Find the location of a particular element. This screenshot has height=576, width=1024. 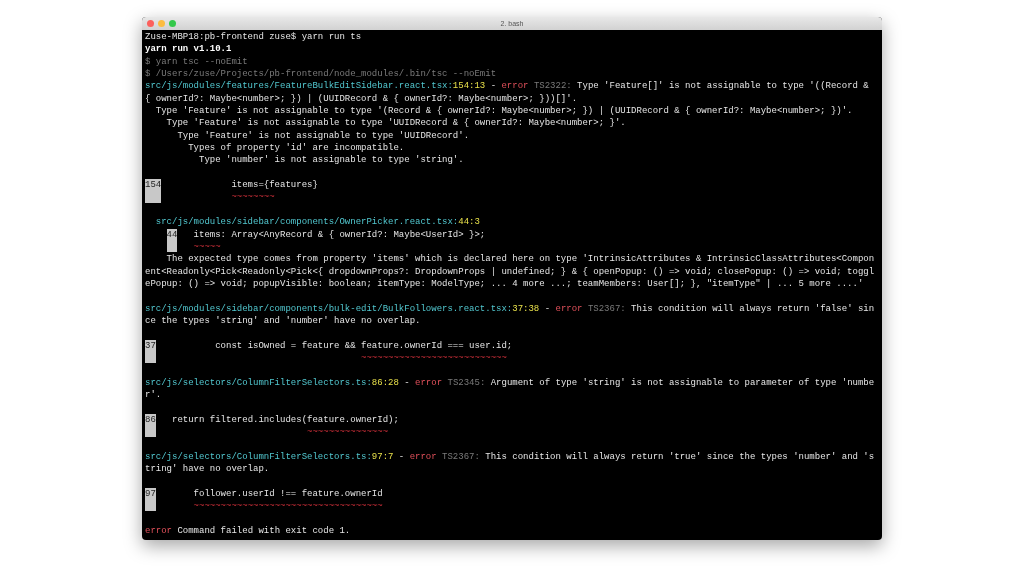

error-code: TS2322: is located at coordinates (552, 86).